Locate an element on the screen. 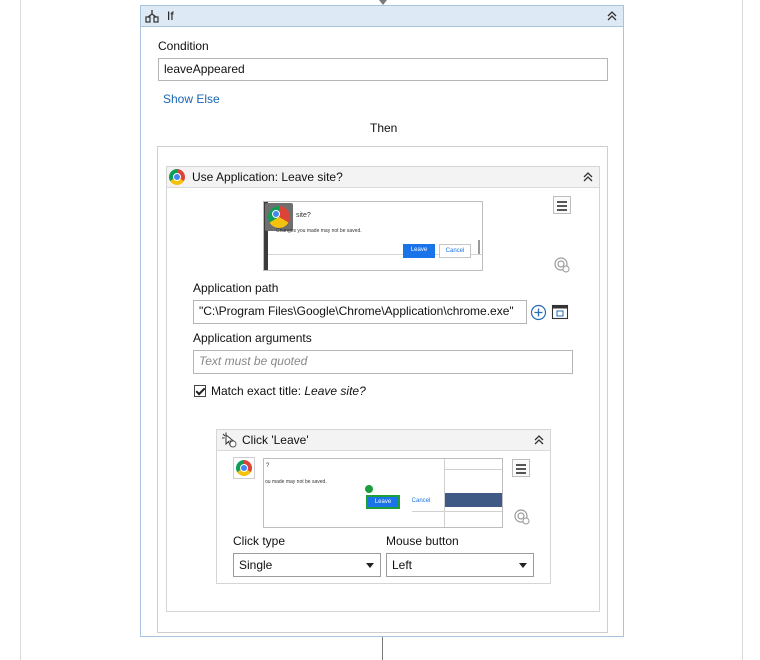 Image resolution: width=760 pixels, height=660 pixels. condition-label: Condition is located at coordinates (183, 46).